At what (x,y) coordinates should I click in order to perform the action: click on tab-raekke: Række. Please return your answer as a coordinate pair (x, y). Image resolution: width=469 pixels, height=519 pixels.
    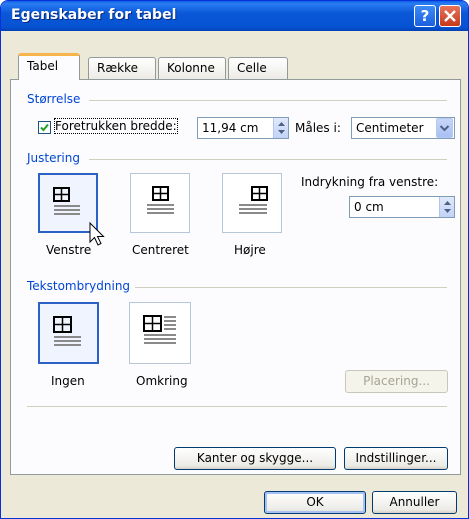
    Looking at the image, I should click on (122, 68).